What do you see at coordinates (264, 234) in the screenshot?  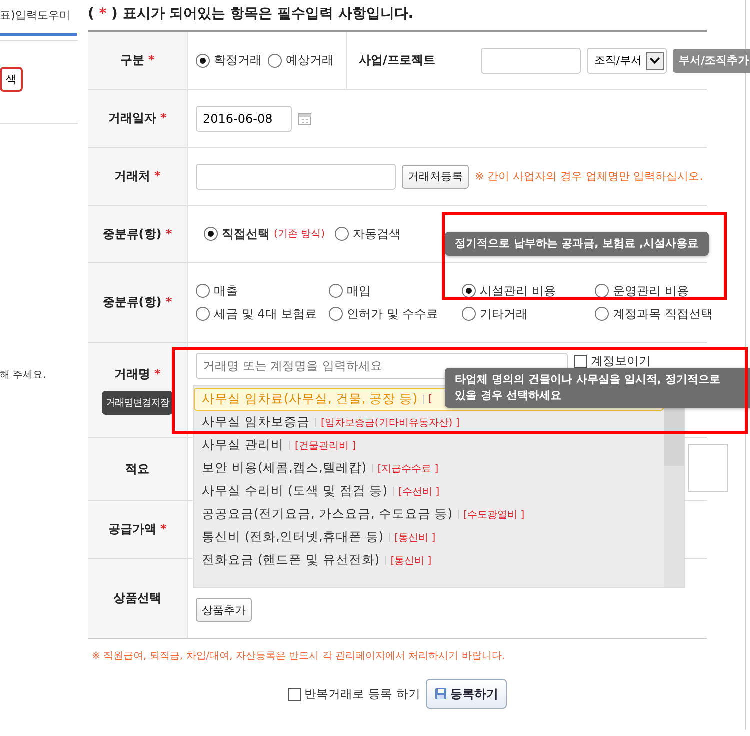 I see `radio-option: 직접선택 (기존 방식)` at bounding box center [264, 234].